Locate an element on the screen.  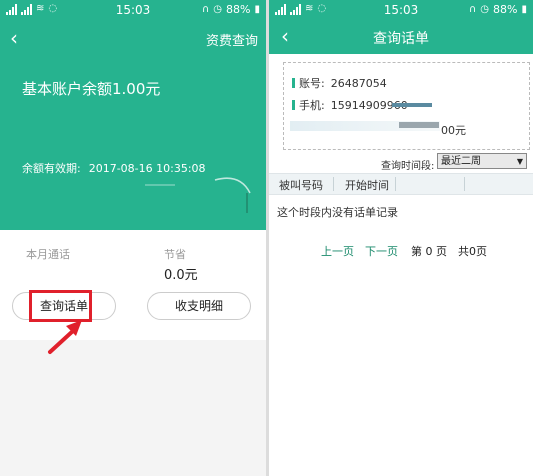
billing-details-button: 收支明细 is located at coordinates (199, 306).